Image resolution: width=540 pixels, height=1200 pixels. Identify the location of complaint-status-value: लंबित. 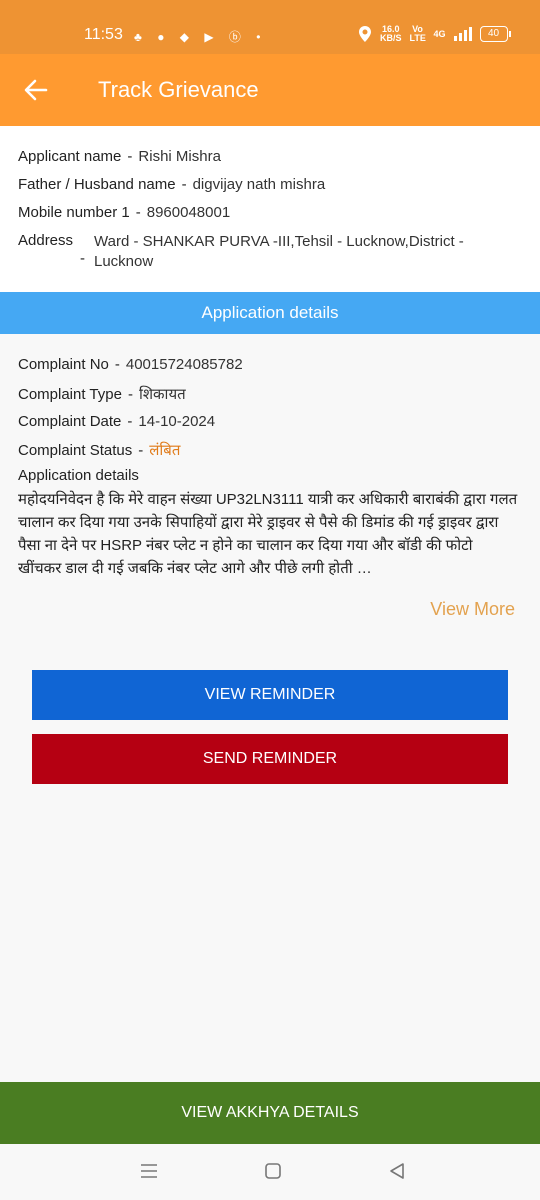
(165, 450).